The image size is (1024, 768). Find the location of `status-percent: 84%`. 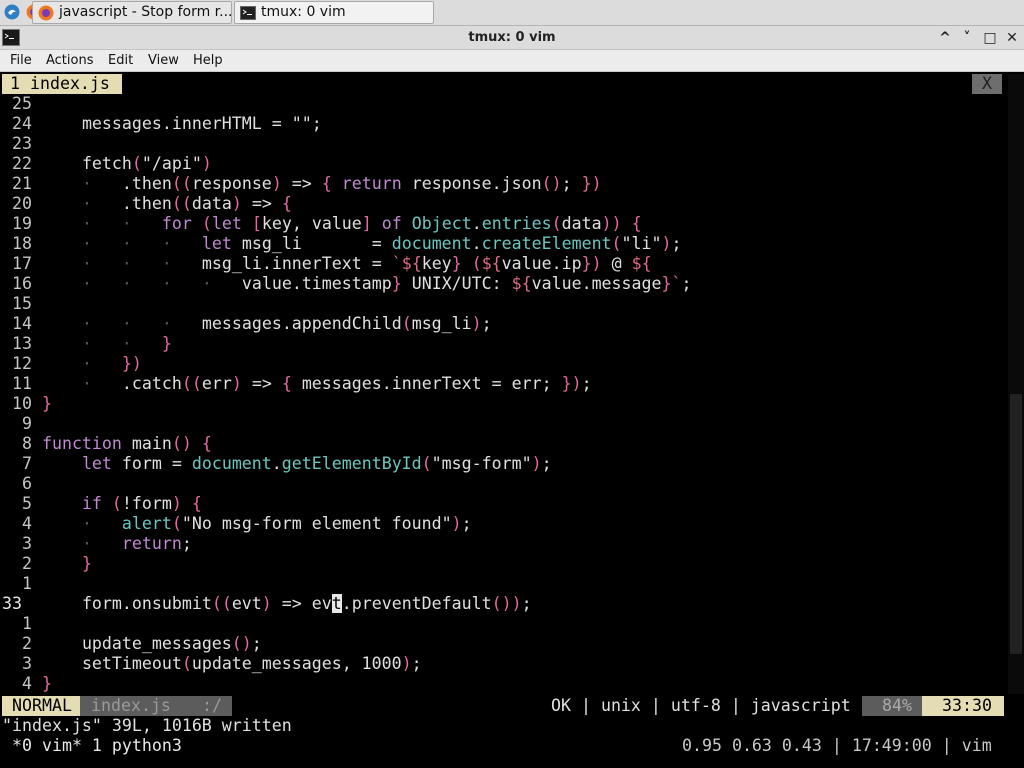

status-percent: 84% is located at coordinates (892, 706).